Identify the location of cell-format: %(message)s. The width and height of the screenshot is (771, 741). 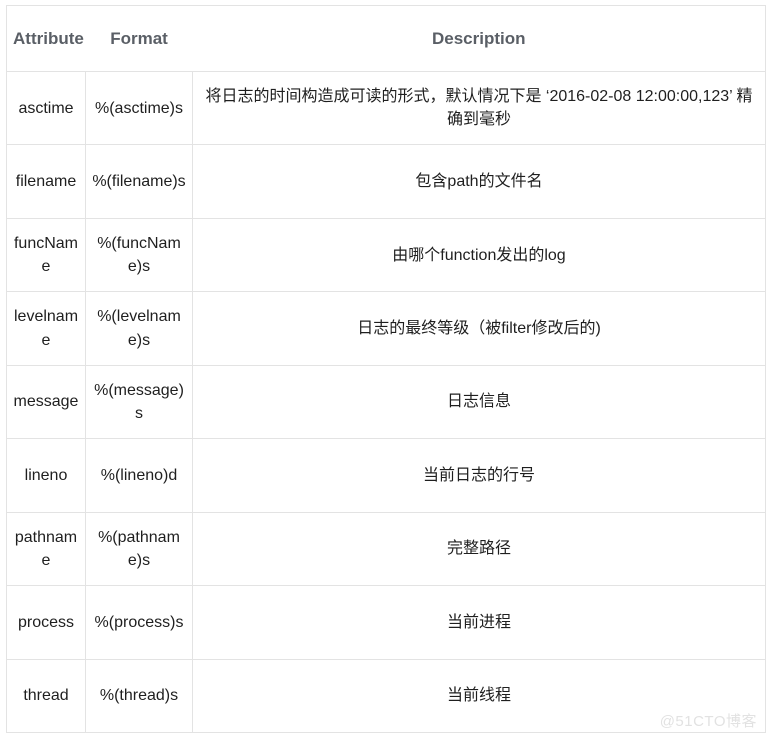
(139, 402).